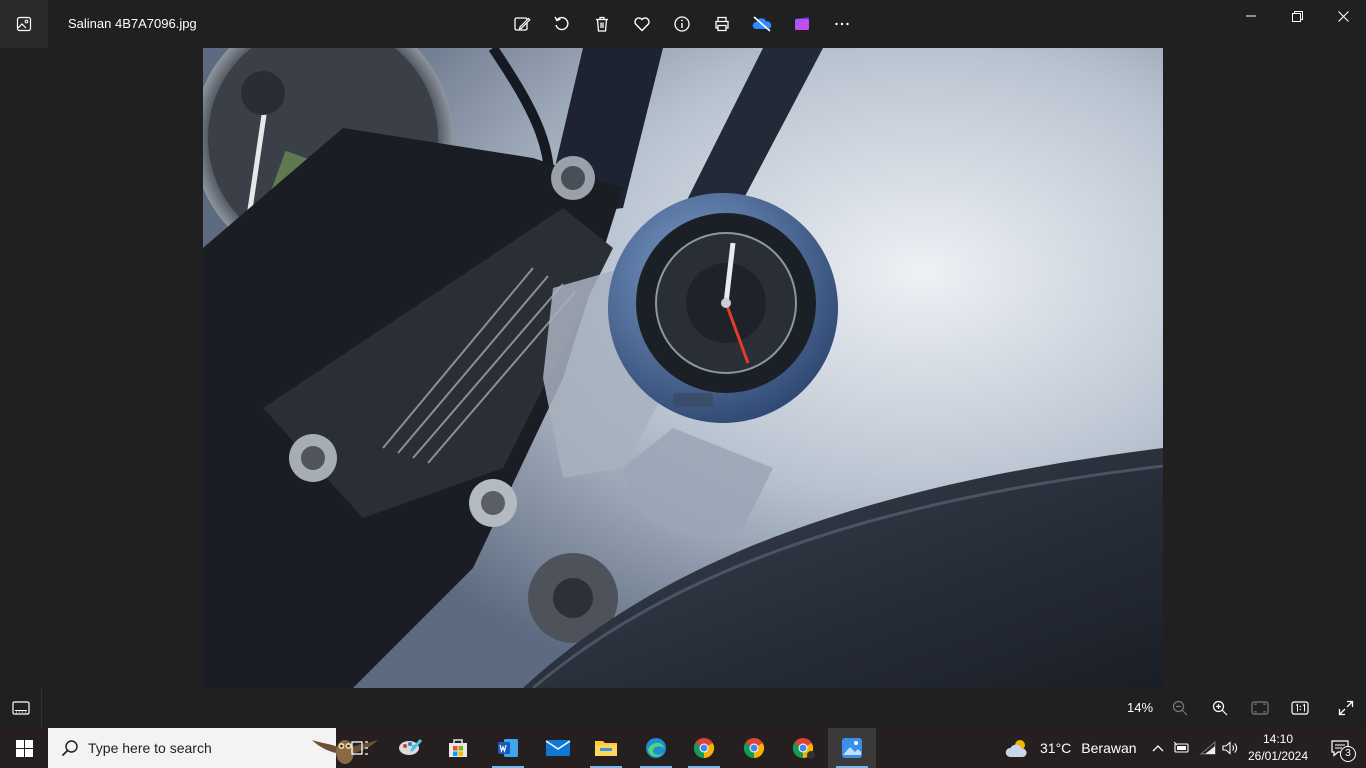  I want to click on top-toolbar, so click(682, 24).